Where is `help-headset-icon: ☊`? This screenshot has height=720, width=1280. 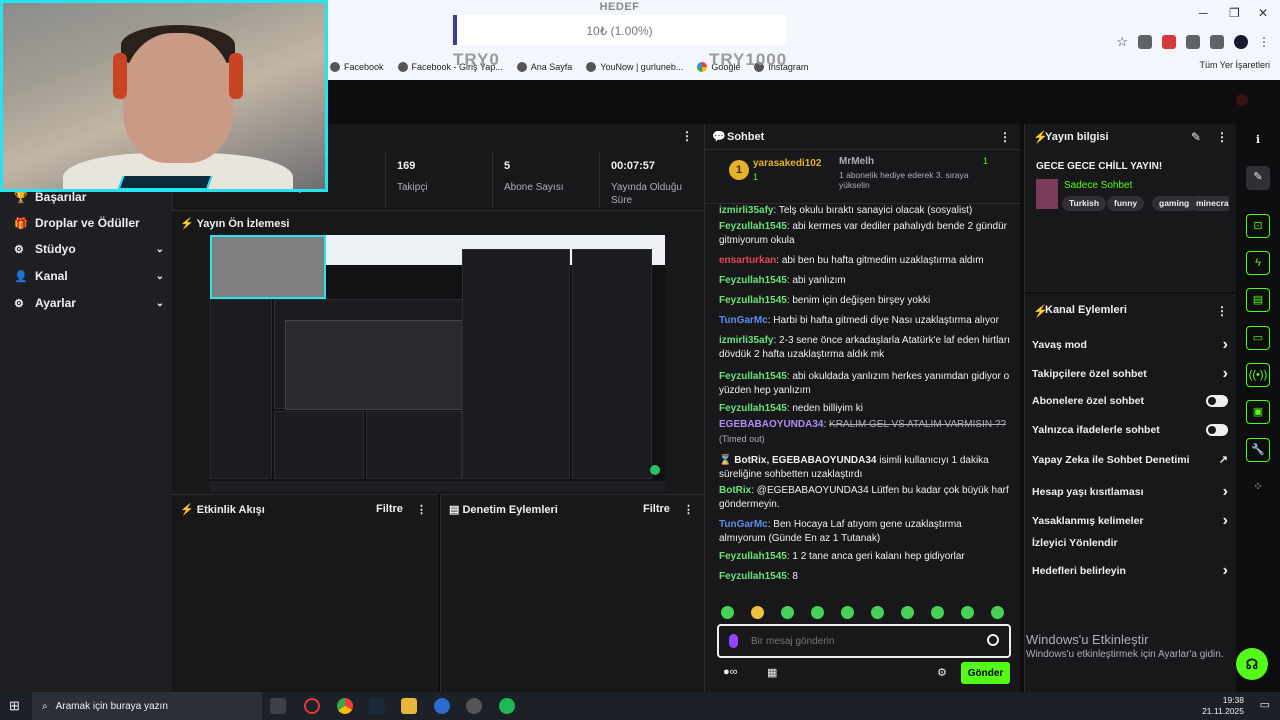
help-headset-icon: ☊ is located at coordinates (1252, 664).